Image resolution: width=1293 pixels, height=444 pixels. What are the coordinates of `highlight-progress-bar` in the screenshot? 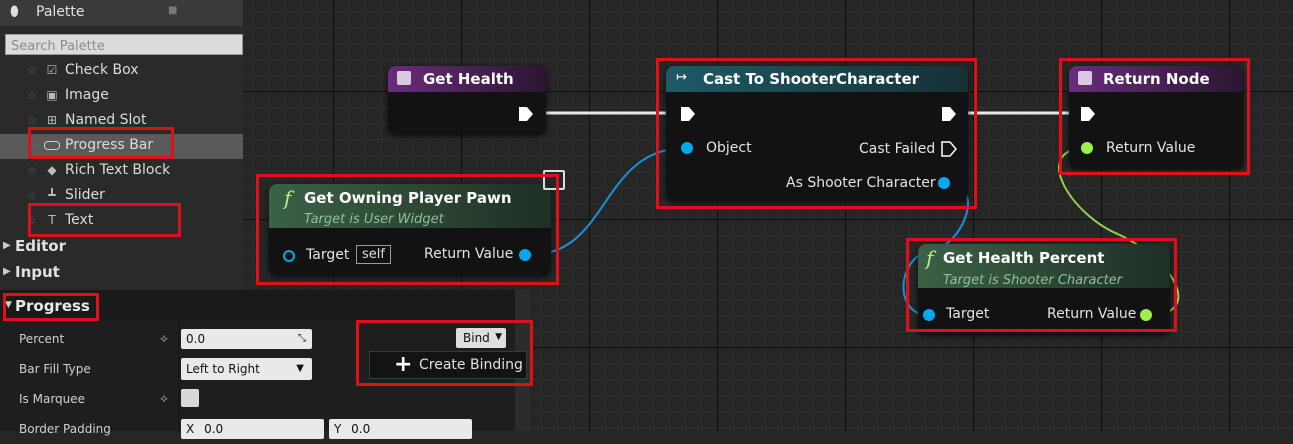 It's located at (101, 143).